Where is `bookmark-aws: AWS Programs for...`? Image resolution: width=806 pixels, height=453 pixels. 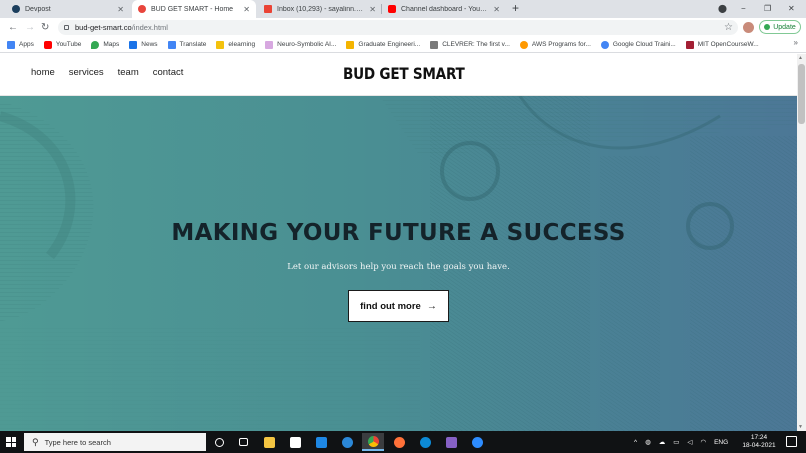
bookmark-aws: AWS Programs for... is located at coordinates (555, 44).